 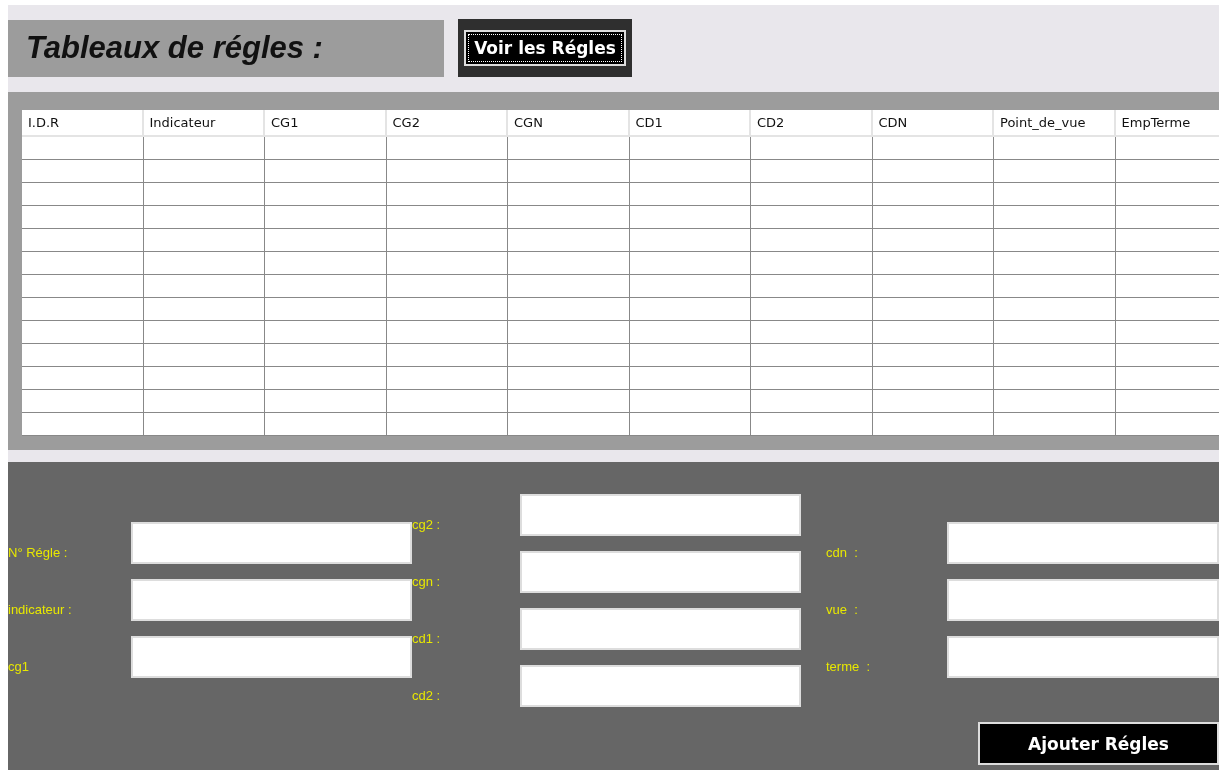 What do you see at coordinates (690, 123) in the screenshot?
I see `column-header: CD1` at bounding box center [690, 123].